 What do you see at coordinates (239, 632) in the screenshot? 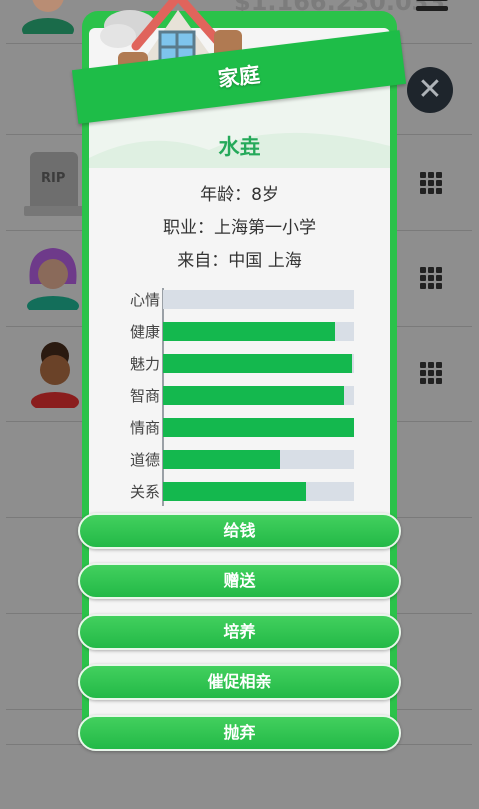
I see `nurture-button: 培养` at bounding box center [239, 632].